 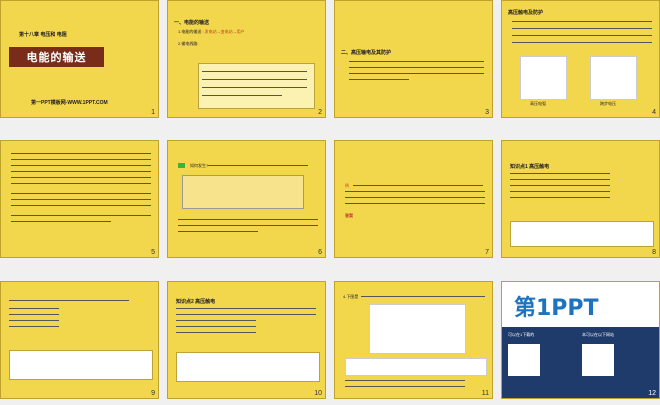 I want to click on slide-thumbnail-5: 5, so click(x=79, y=199).